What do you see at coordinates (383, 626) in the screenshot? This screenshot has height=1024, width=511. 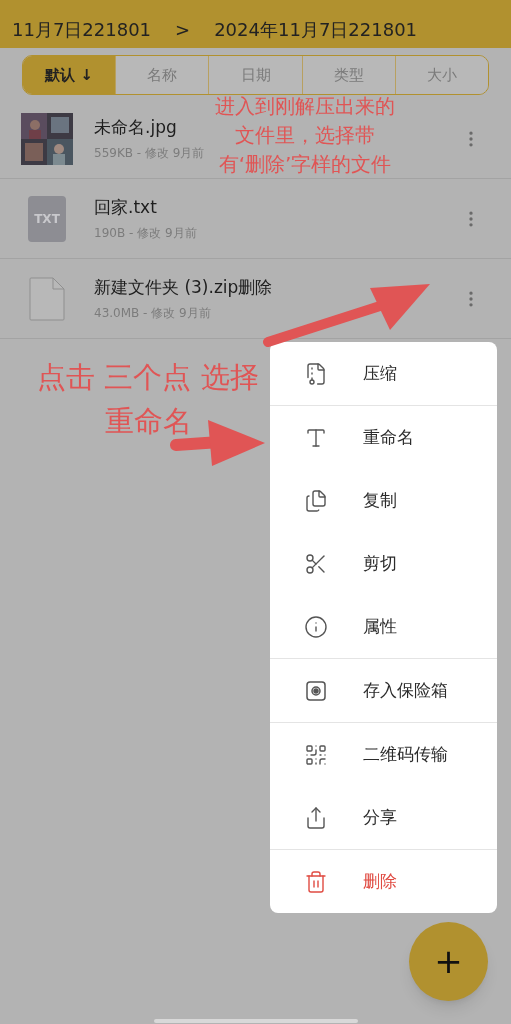 I see `menu-item: 属性` at bounding box center [383, 626].